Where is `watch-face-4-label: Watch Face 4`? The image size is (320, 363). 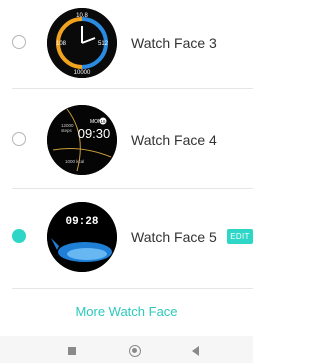 watch-face-4-label: Watch Face 4 is located at coordinates (174, 140).